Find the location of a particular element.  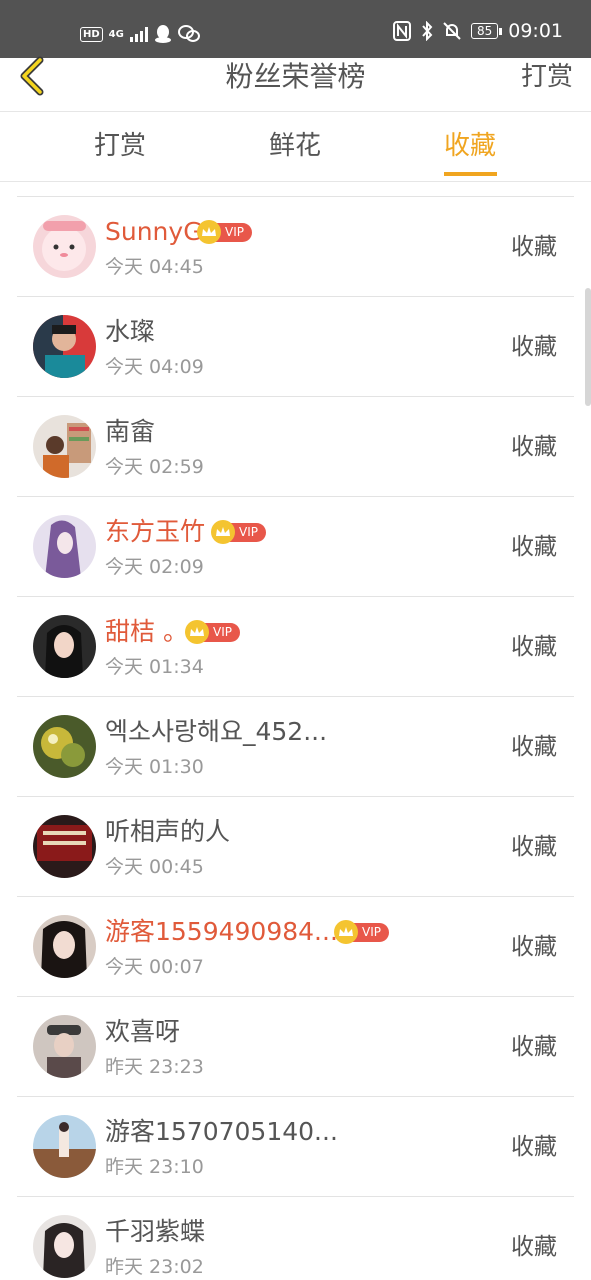

status-icons-left: HD 4G is located at coordinates (140, 34).